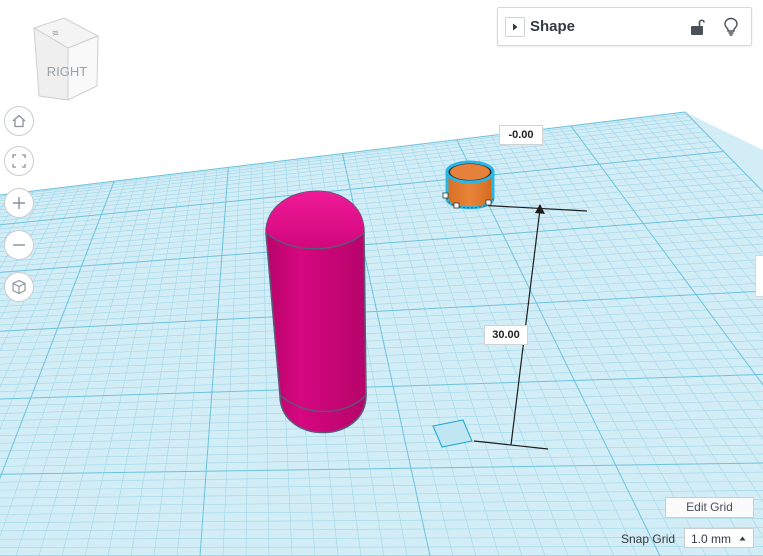 The height and width of the screenshot is (556, 763). Describe the element at coordinates (506, 335) in the screenshot. I see `height-value-label: 30.00` at that location.